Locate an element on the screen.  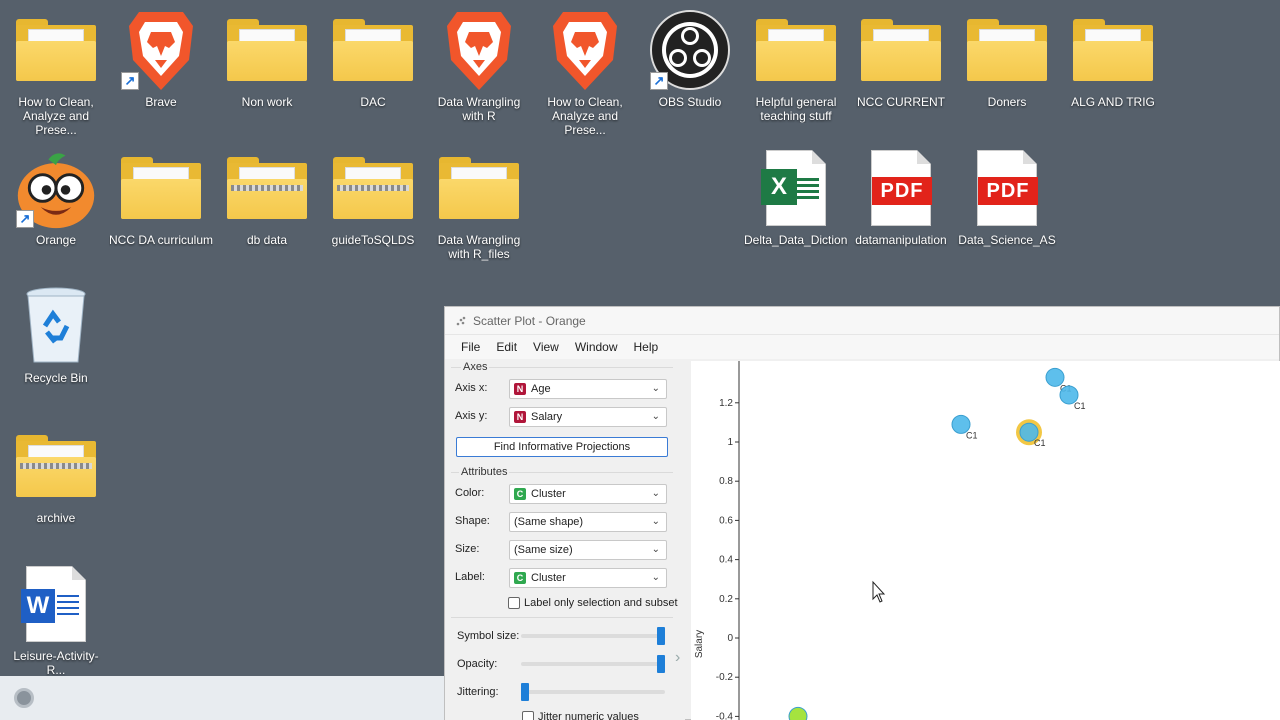
menu-file: File is located at coordinates (470, 347).